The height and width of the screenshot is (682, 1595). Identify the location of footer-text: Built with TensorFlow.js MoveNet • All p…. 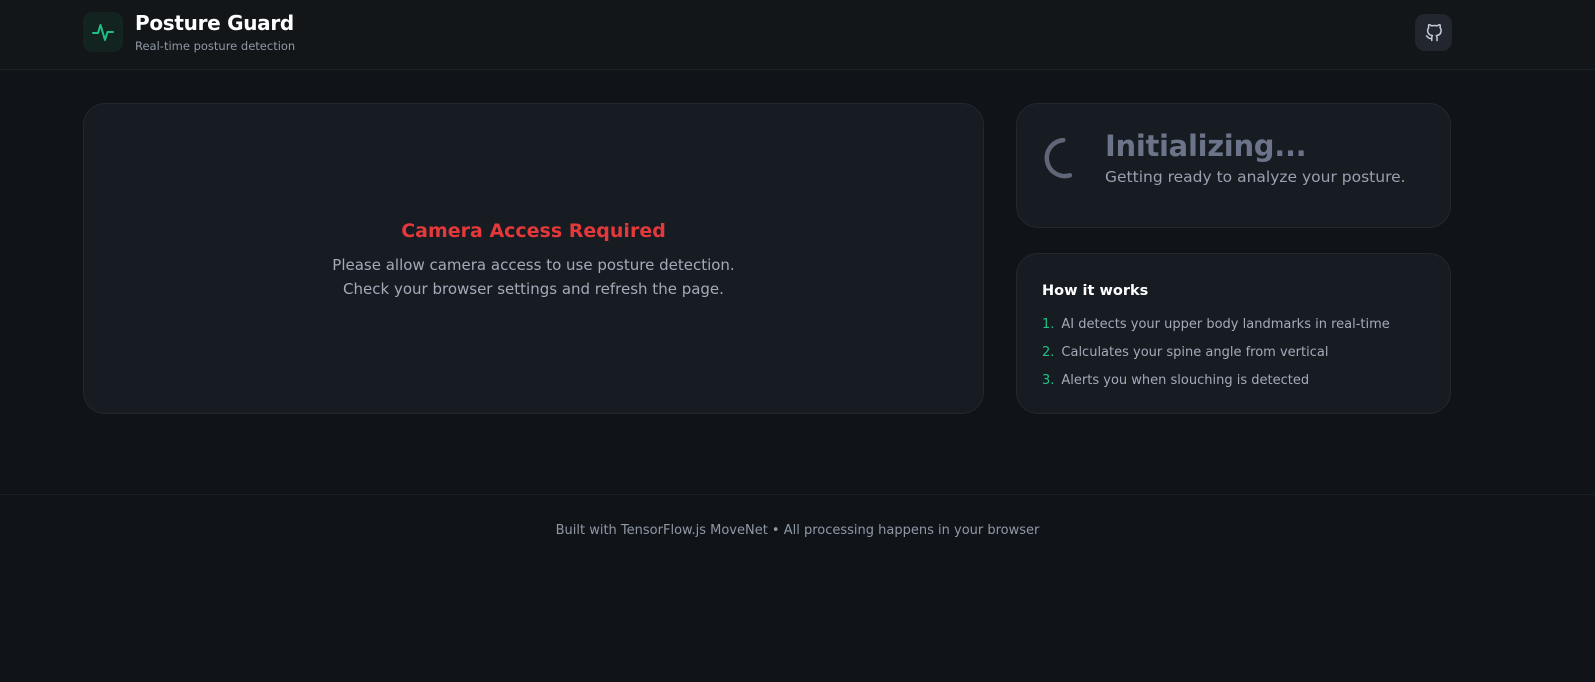
(797, 530).